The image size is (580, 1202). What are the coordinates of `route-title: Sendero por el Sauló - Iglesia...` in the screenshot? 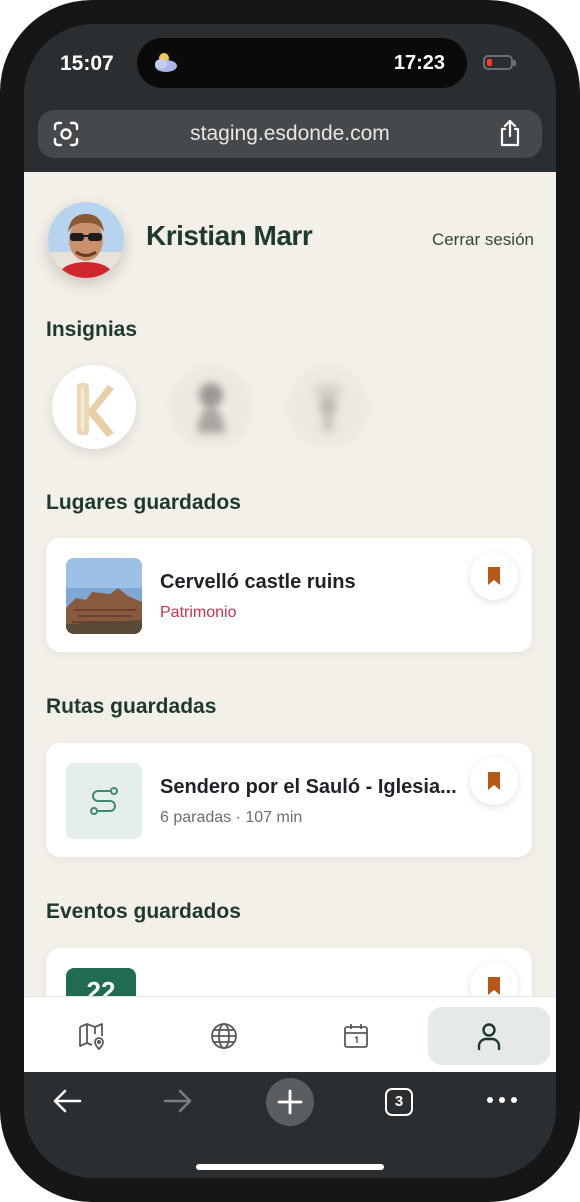 It's located at (308, 787).